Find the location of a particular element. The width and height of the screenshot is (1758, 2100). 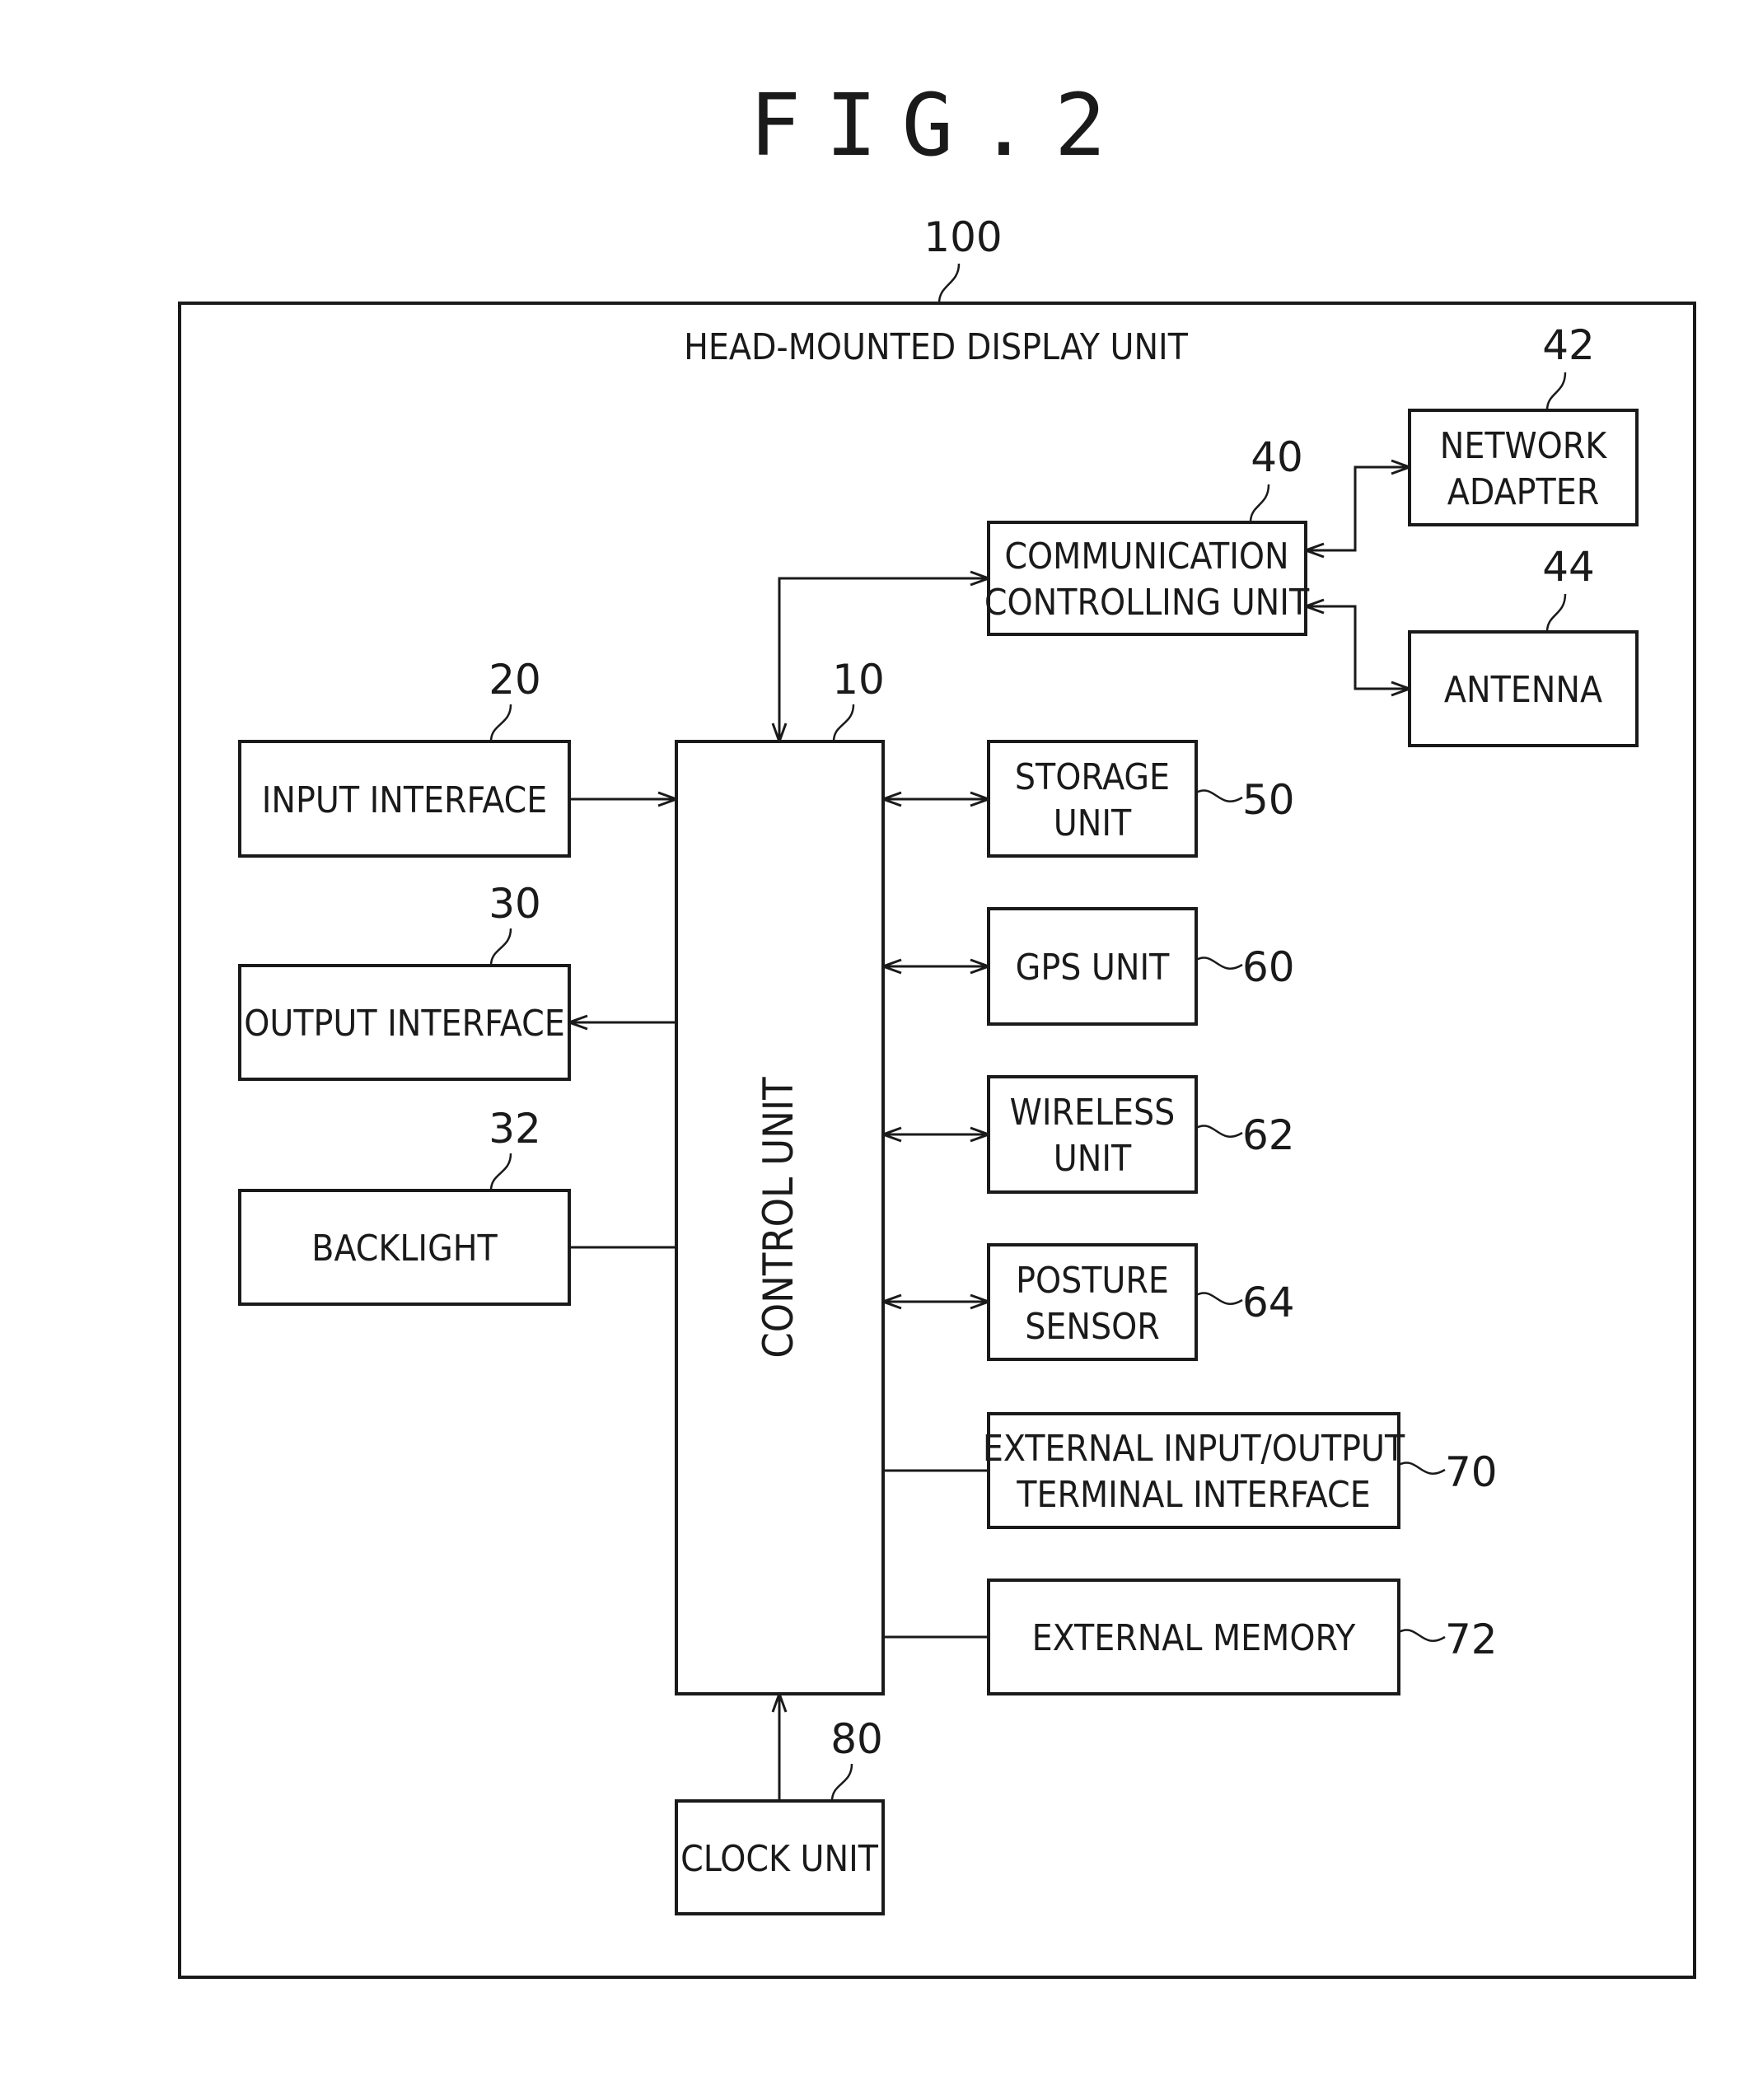

block-backlight: BACKLIGHT 32 is located at coordinates (404, 1206).